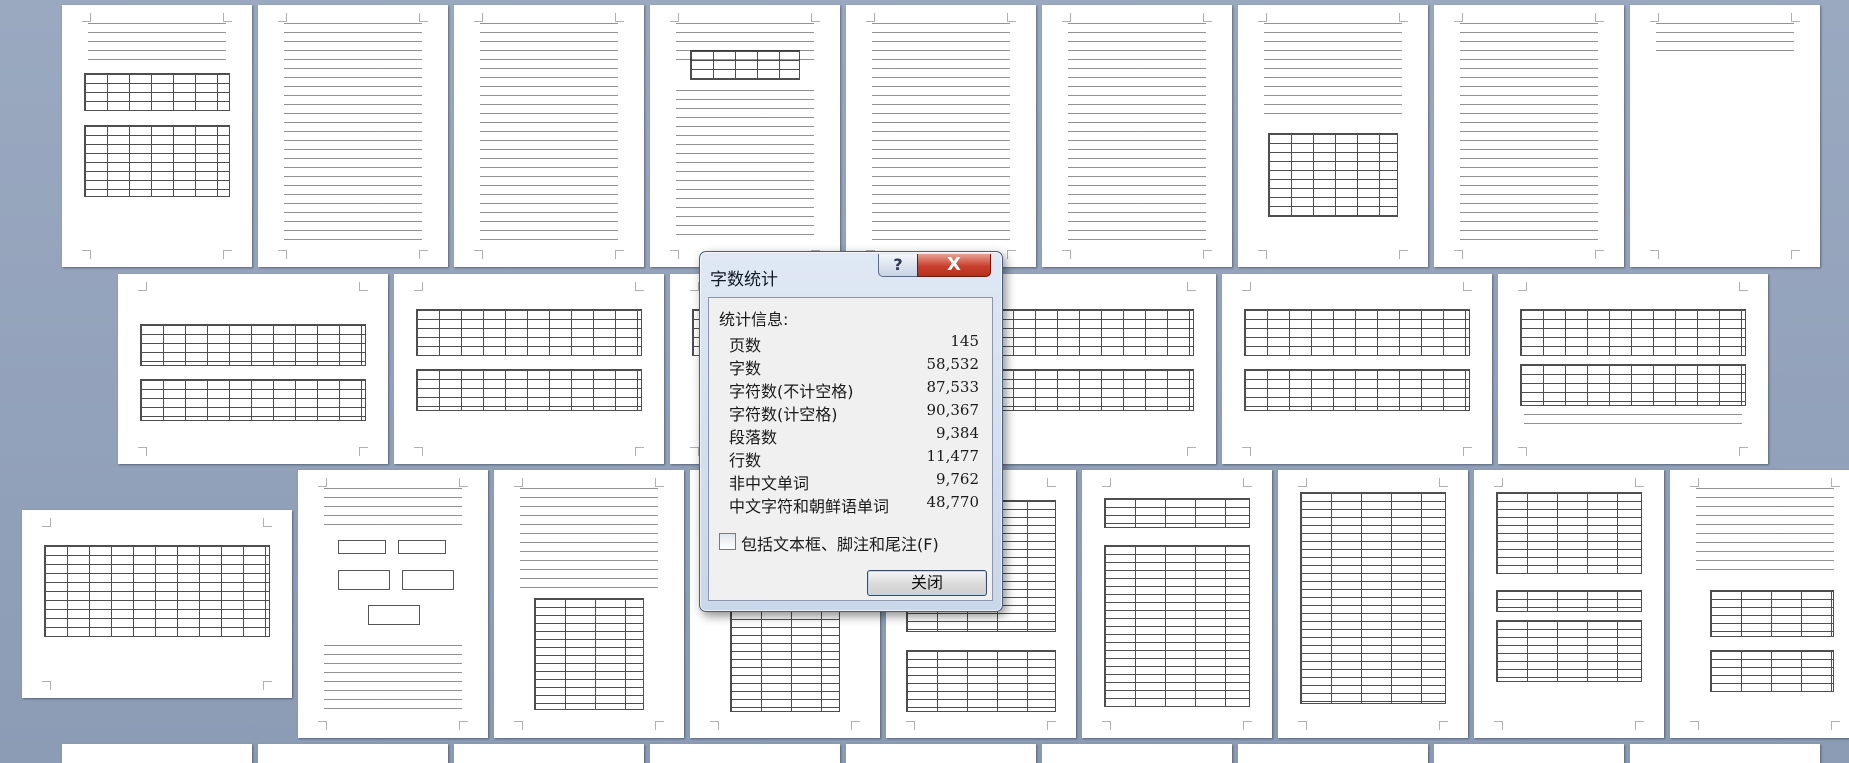 The height and width of the screenshot is (763, 1849). I want to click on stat-value: 58,532, so click(953, 364).